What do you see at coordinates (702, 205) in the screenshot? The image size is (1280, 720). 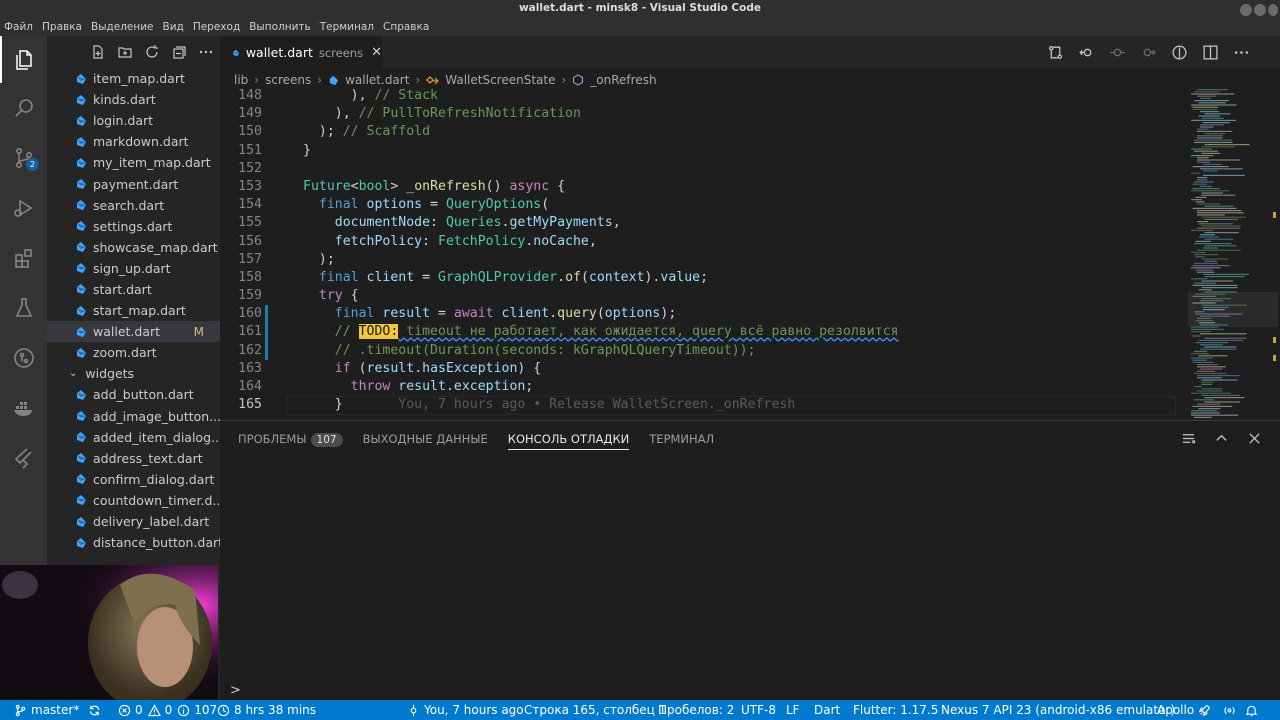 I see `code-line: 154 final options = QueryOptions(` at bounding box center [702, 205].